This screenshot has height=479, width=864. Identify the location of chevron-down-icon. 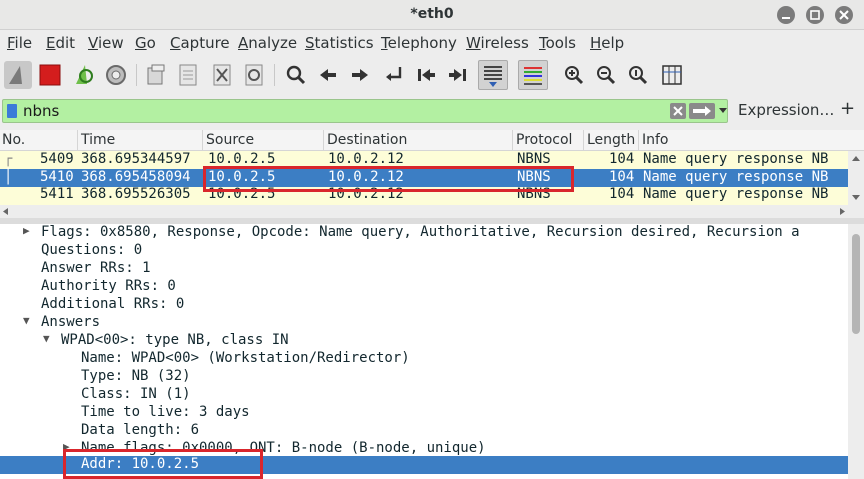
(723, 110).